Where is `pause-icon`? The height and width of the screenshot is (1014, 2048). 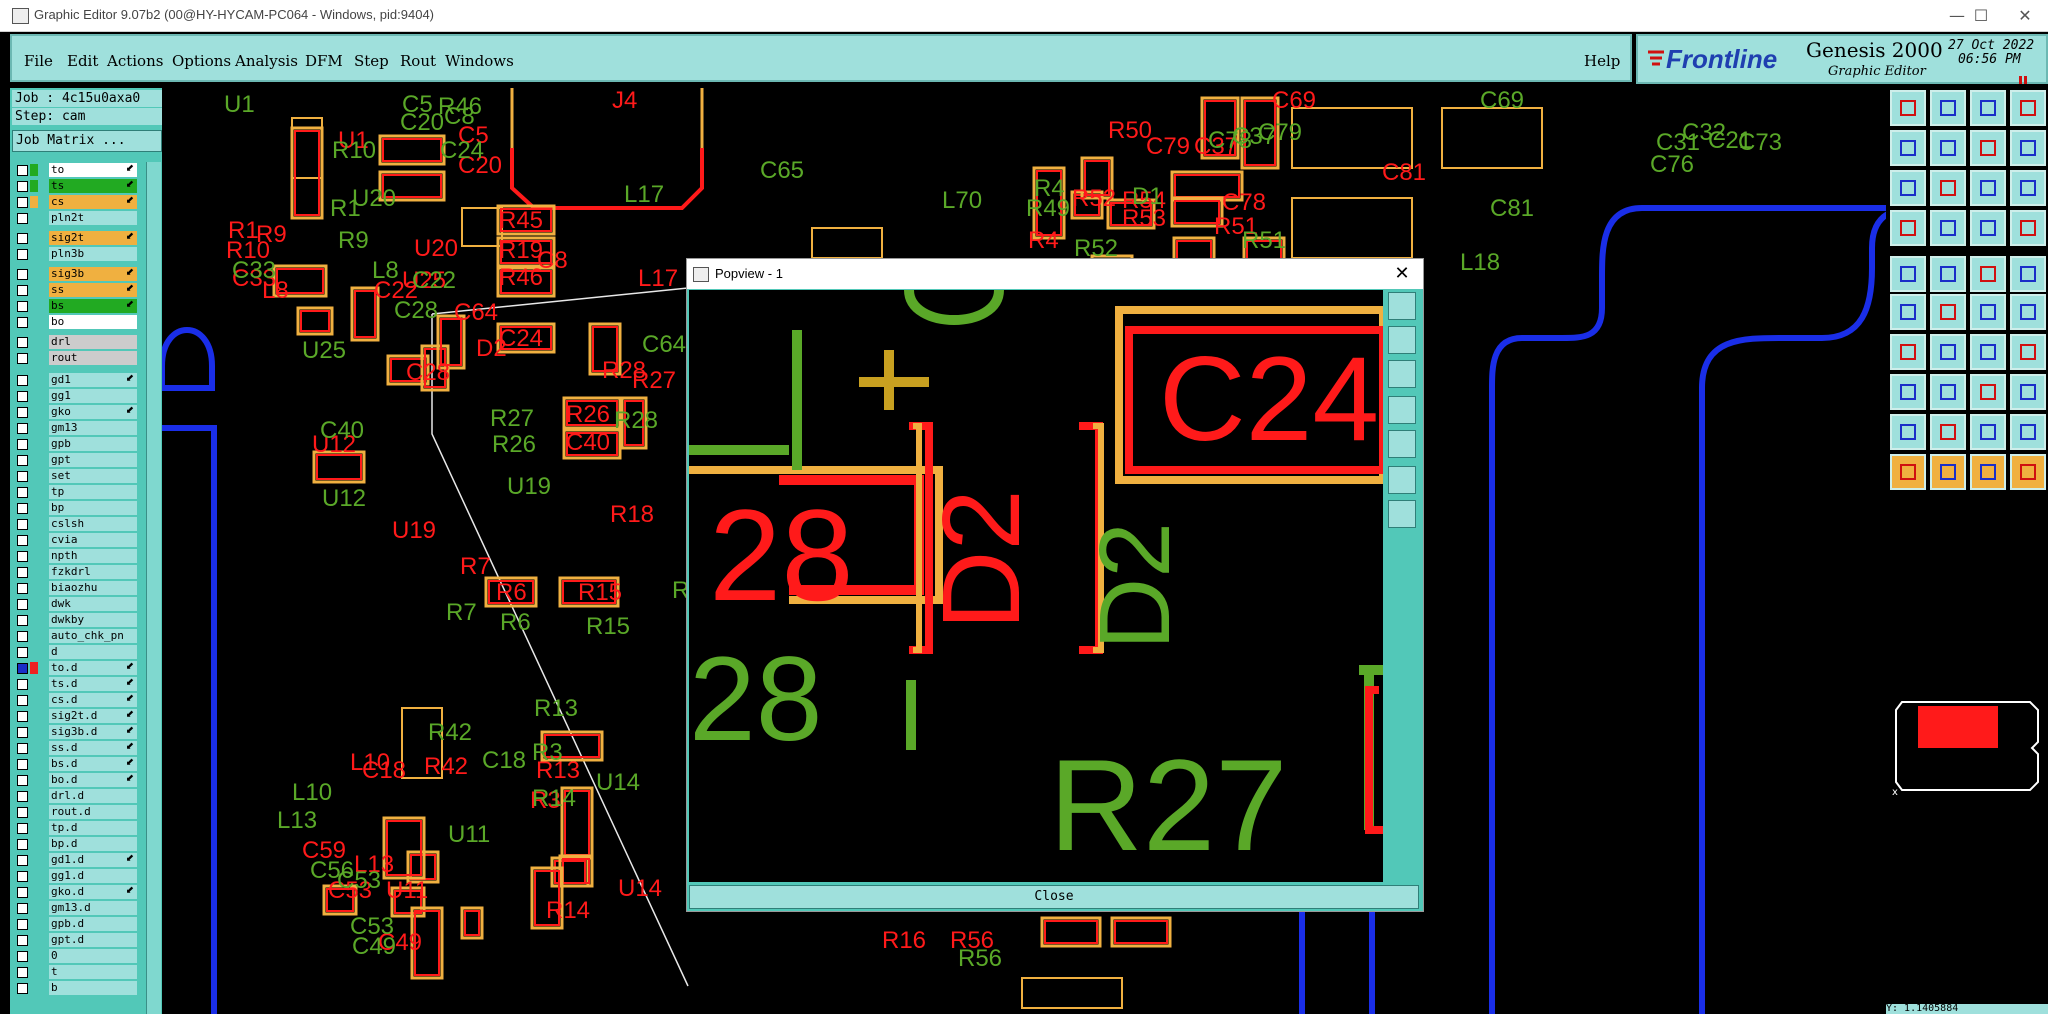
pause-icon is located at coordinates (2023, 77).